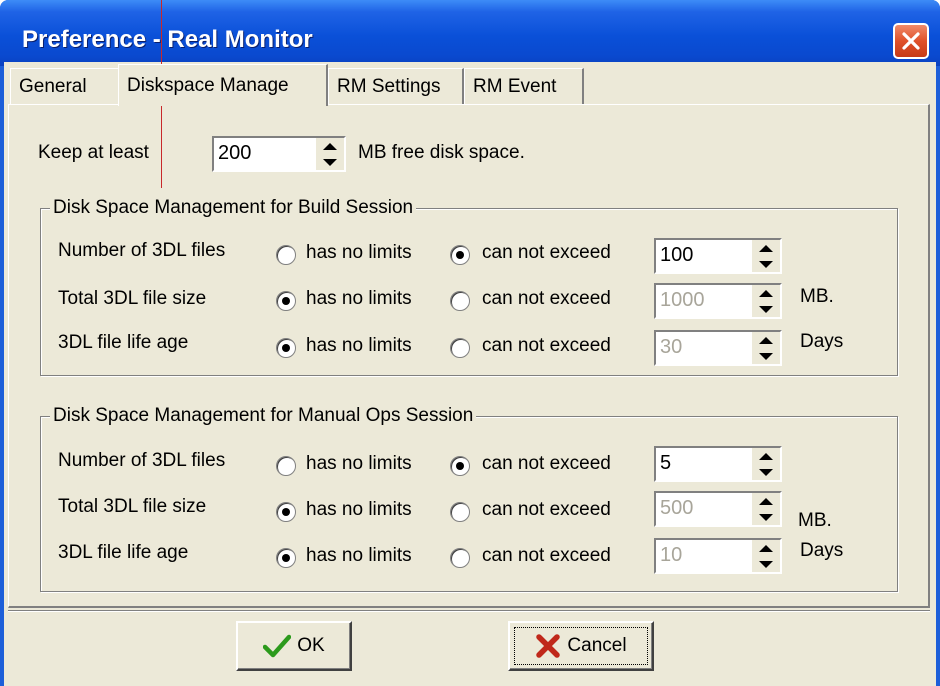  What do you see at coordinates (359, 555) in the screenshot?
I see `manual-life-age-no-limit-label: has no limits` at bounding box center [359, 555].